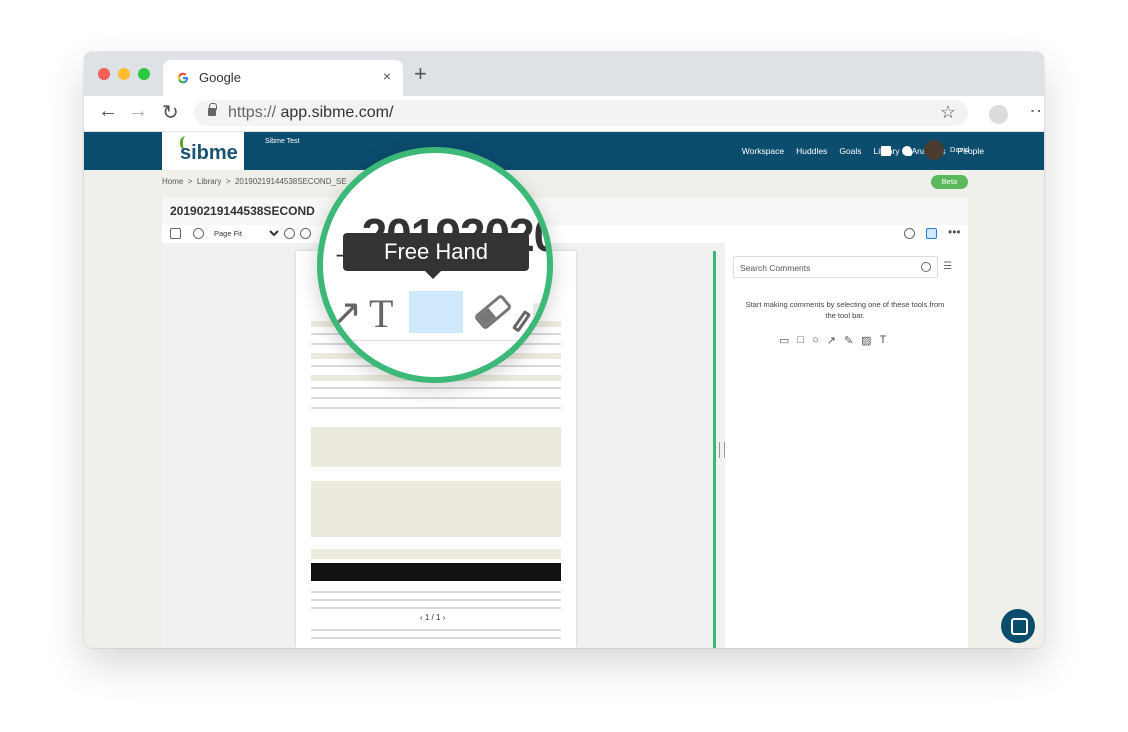  I want to click on back-icon: ←, so click(108, 111).